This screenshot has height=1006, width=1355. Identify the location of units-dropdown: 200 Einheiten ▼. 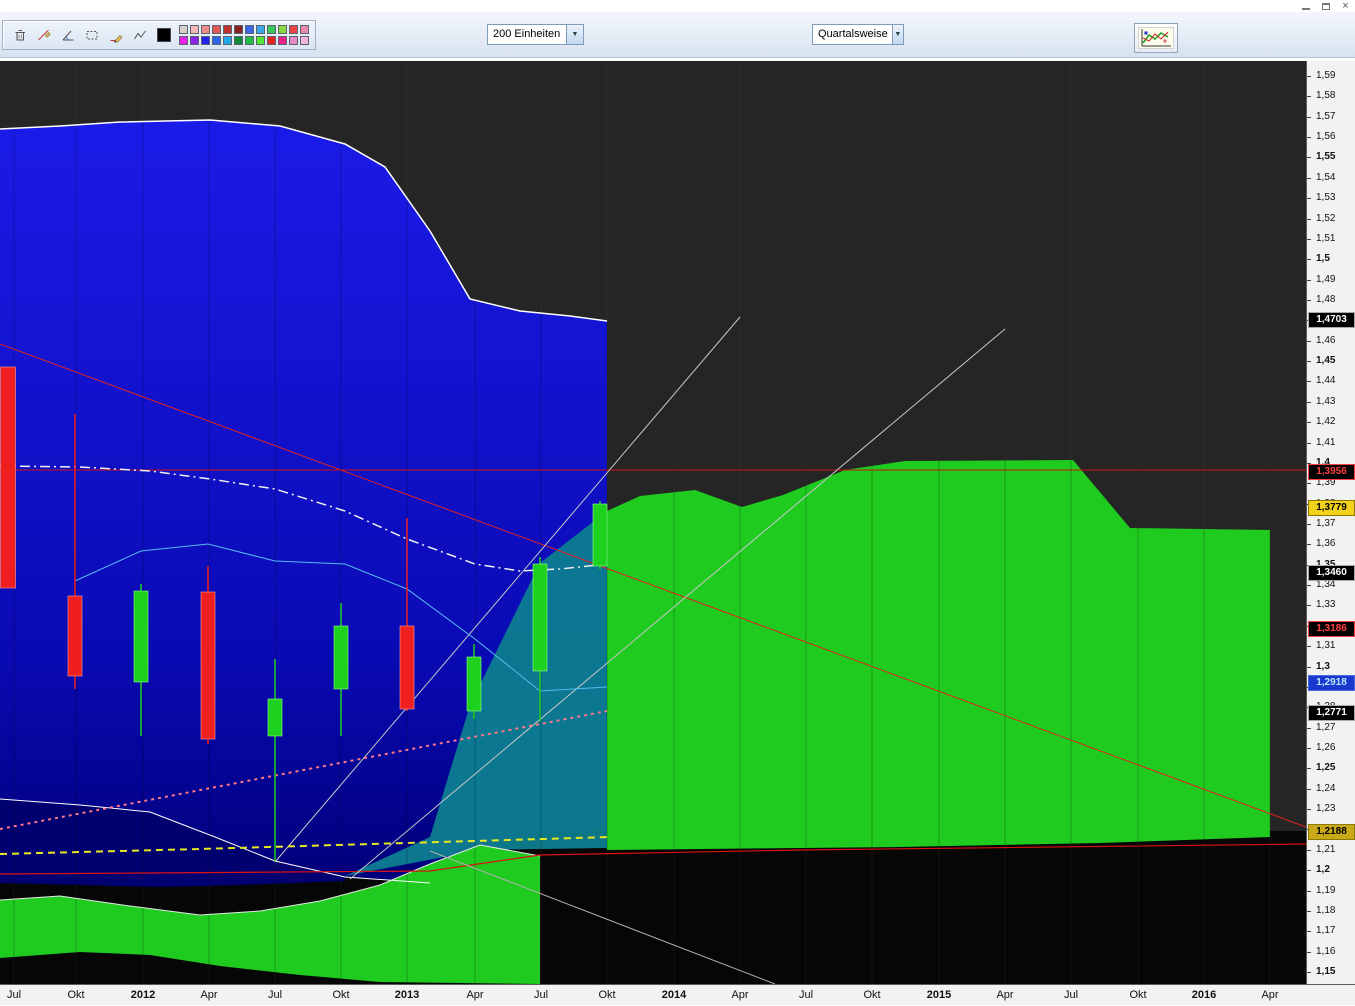
(535, 34).